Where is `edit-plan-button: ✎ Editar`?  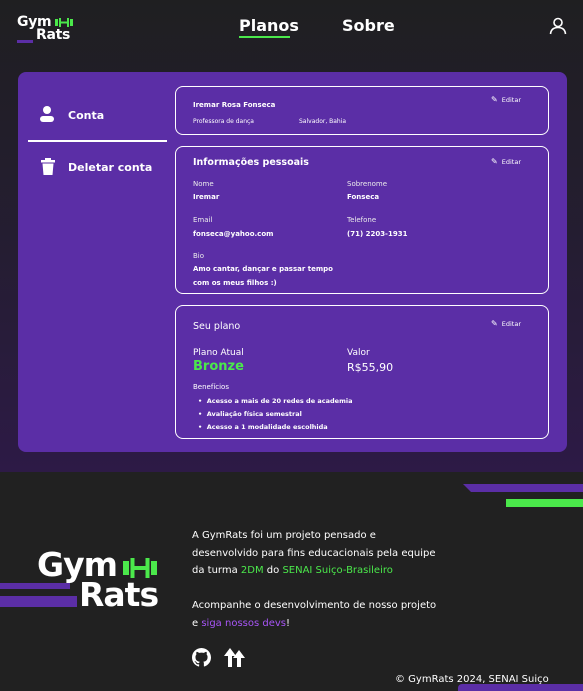 edit-plan-button: ✎ Editar is located at coordinates (506, 323).